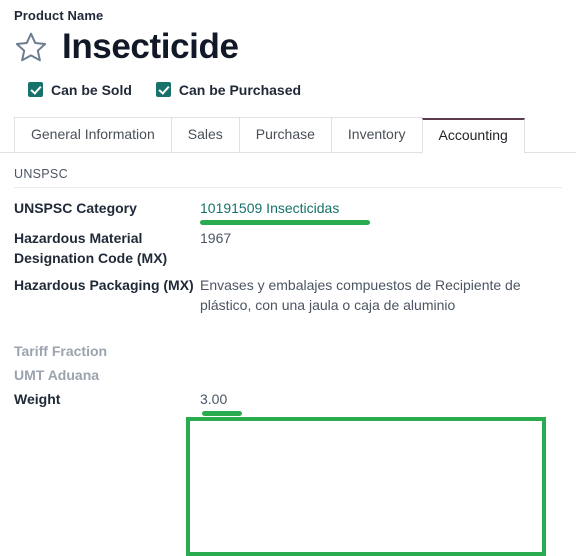 This screenshot has height=556, width=576. I want to click on form-spacer, so click(295, 325).